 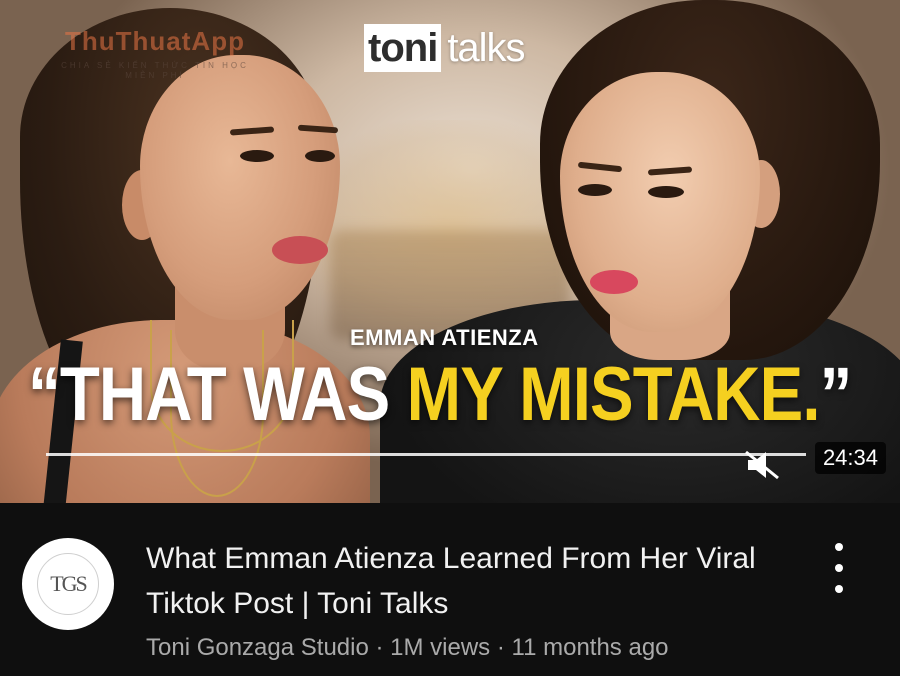 I want to click on thumbnail-headline: “THAT WAS MY MISTAKE.”, so click(x=440, y=395).